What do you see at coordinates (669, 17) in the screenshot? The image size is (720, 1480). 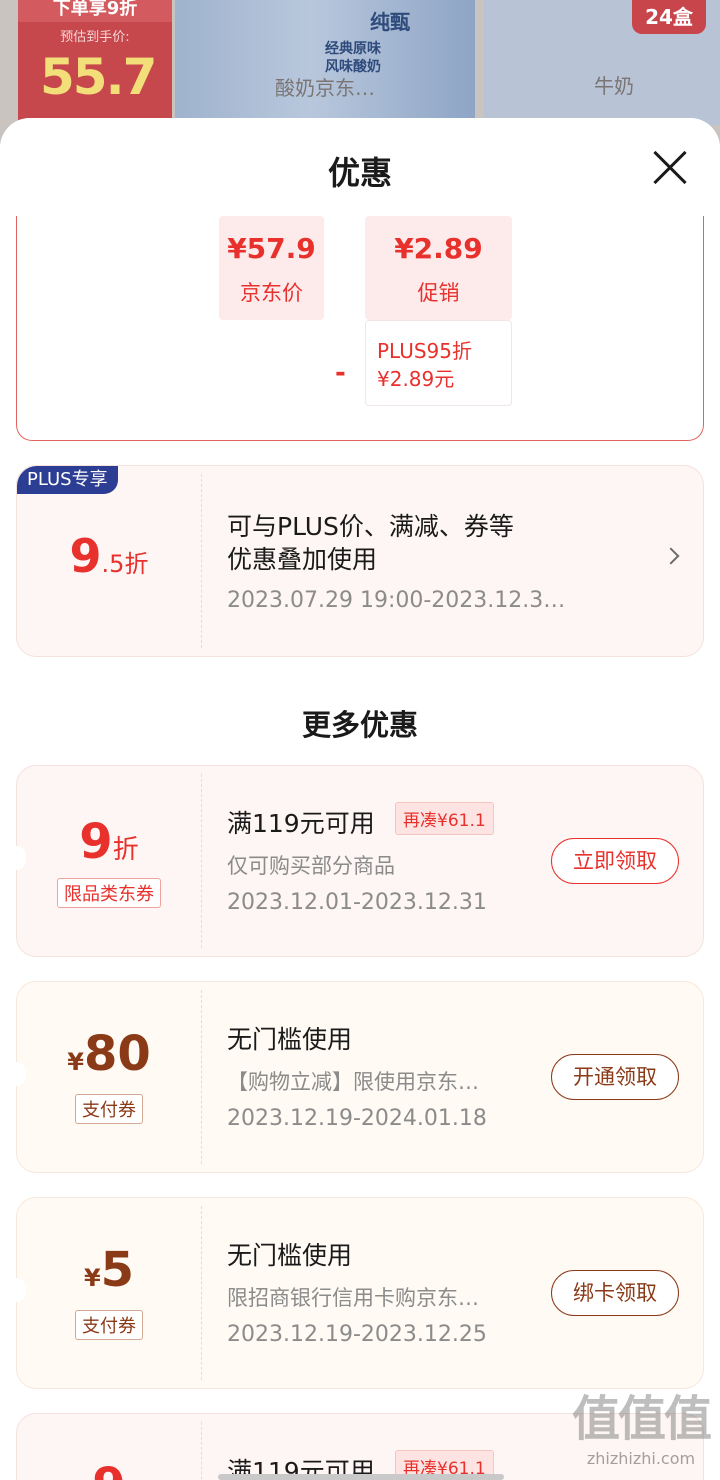 I see `pack-badge: 24盒` at bounding box center [669, 17].